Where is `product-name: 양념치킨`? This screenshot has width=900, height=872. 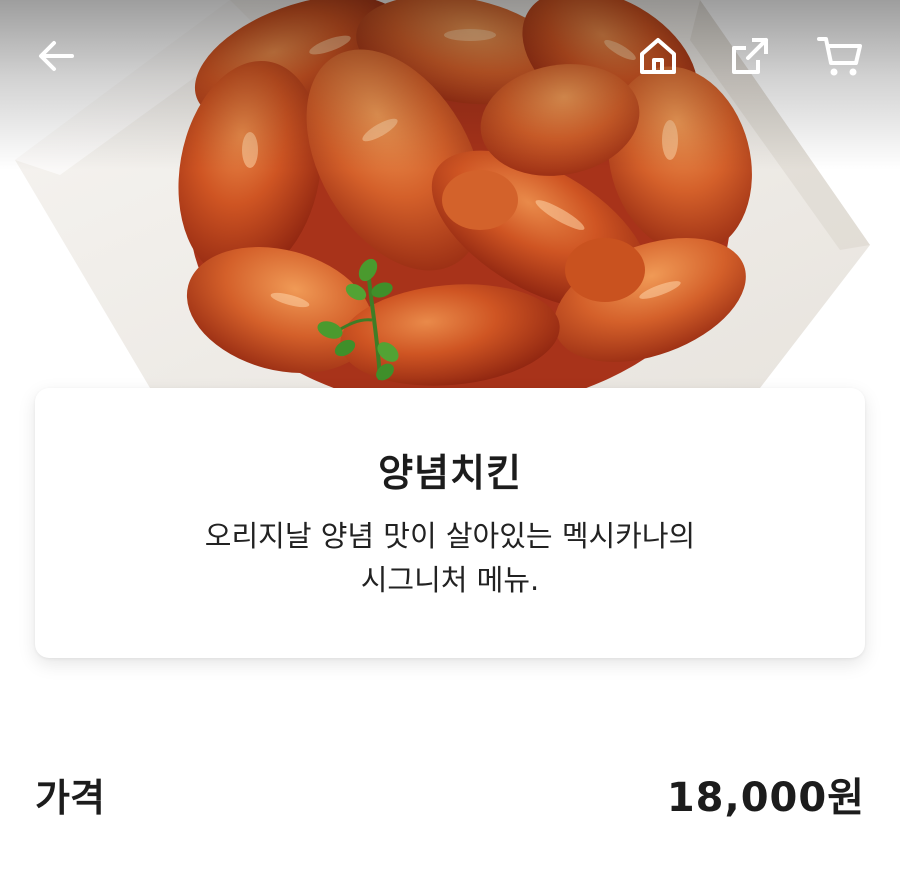
product-name: 양념치킨 is located at coordinates (450, 473).